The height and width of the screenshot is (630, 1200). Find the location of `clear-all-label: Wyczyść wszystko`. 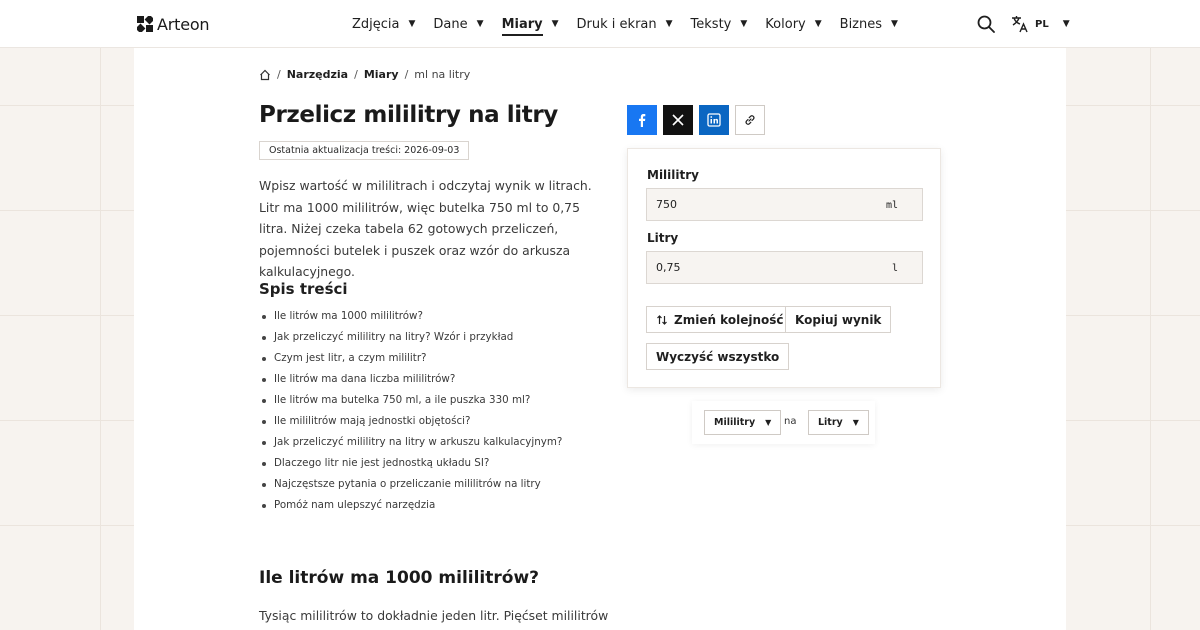

clear-all-label: Wyczyść wszystko is located at coordinates (718, 356).